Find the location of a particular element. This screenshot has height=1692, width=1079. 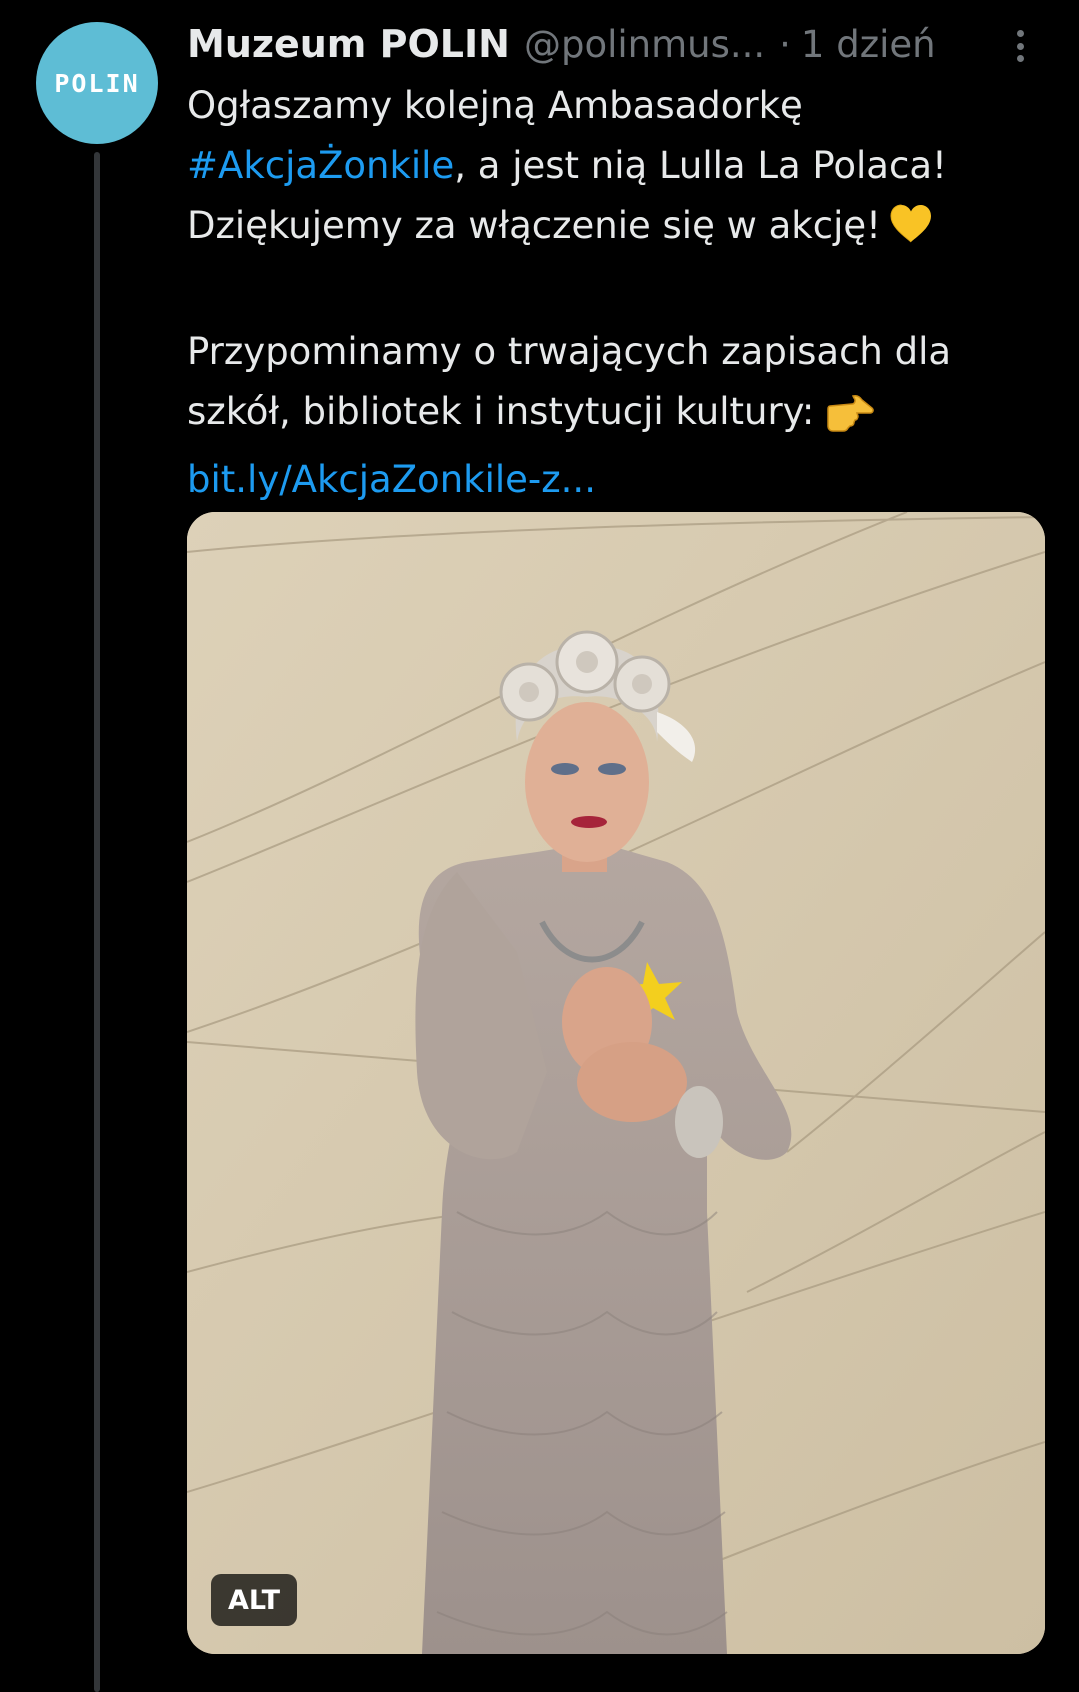

tweet-text-fragment: , a jest nią Lulla La Polaca! is located at coordinates (700, 165).